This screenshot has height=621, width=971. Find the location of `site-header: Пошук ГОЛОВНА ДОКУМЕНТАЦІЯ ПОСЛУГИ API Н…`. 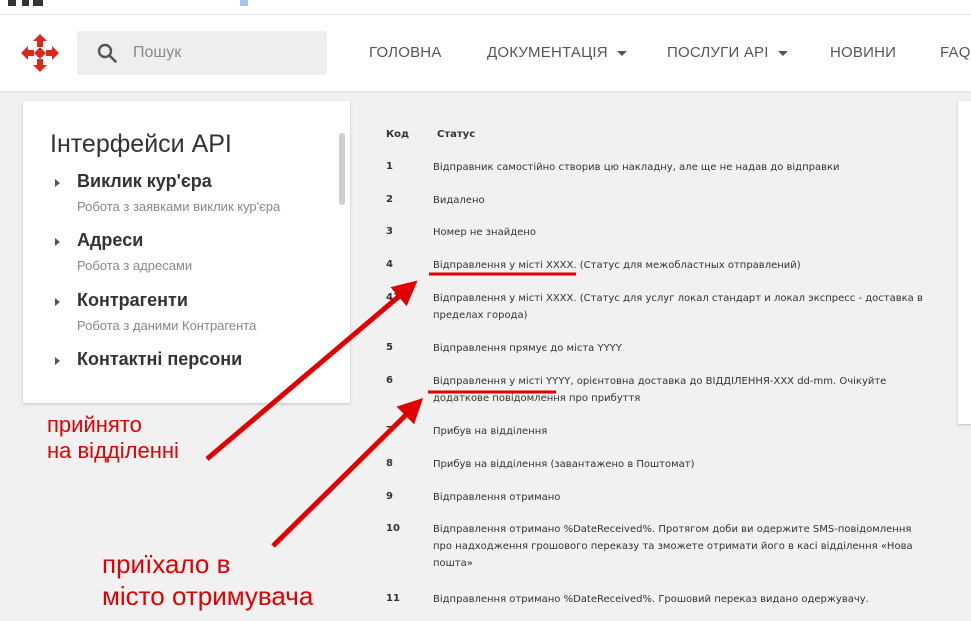

site-header: Пошук ГОЛОВНА ДОКУМЕНТАЦІЯ ПОСЛУГИ API Н… is located at coordinates (485, 53).